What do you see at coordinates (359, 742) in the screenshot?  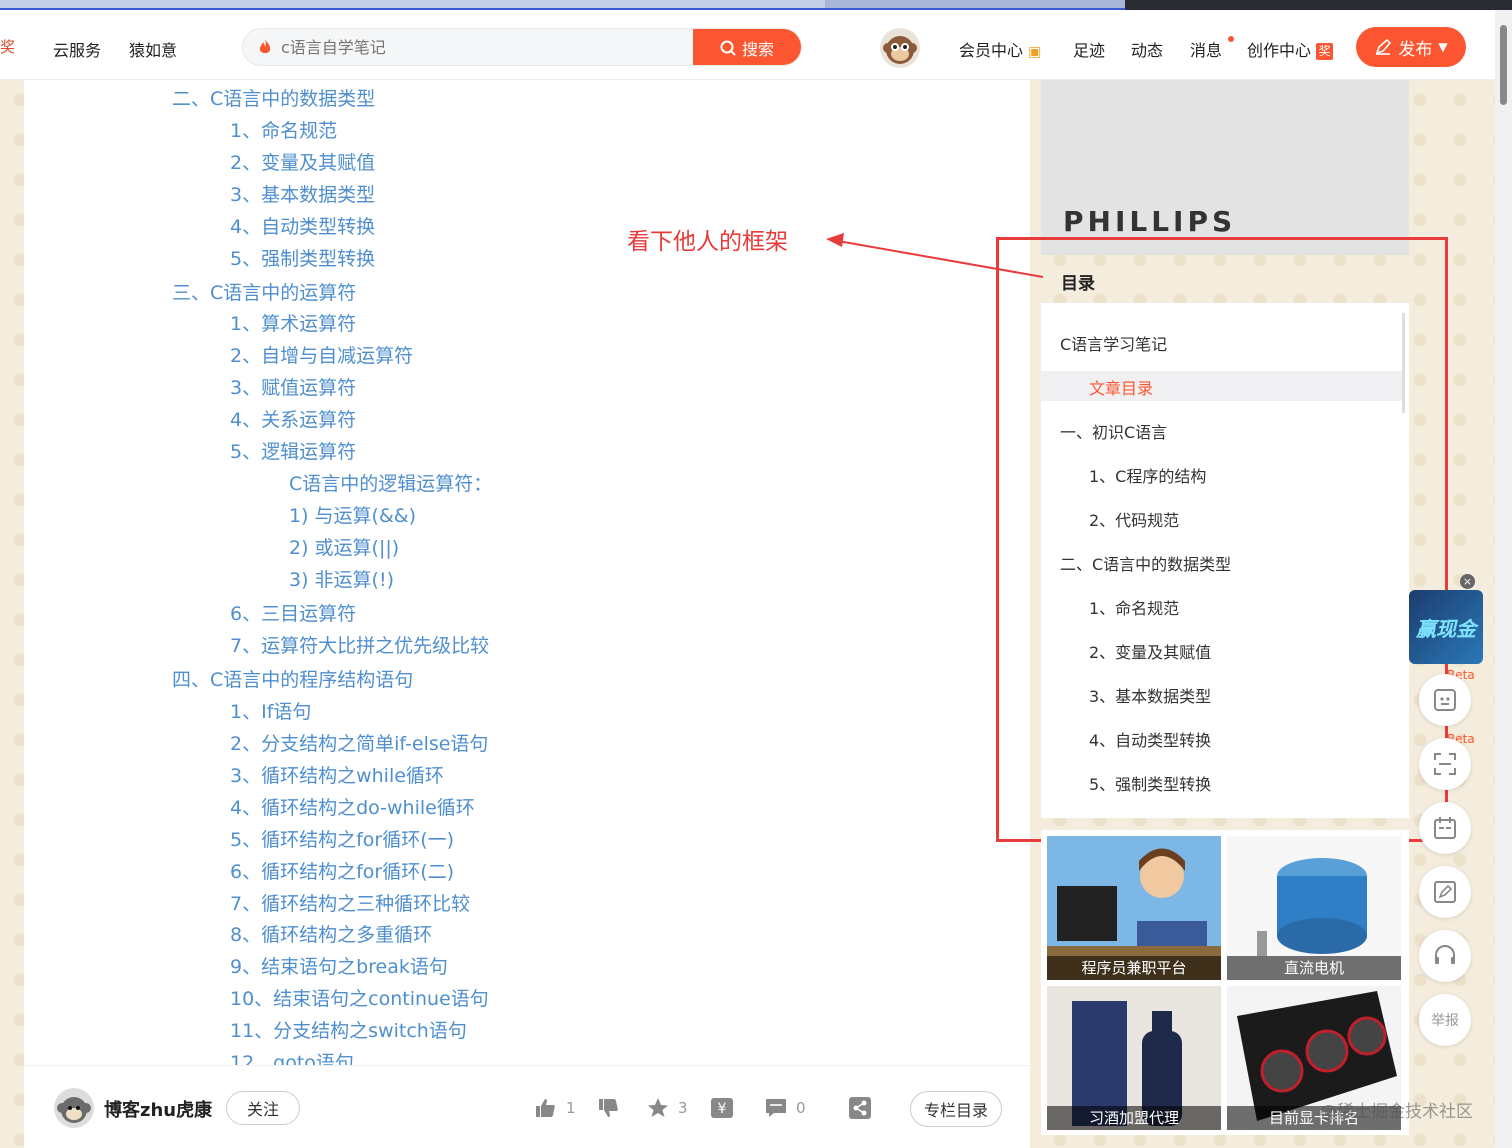 I see `article-toc-link: 2、分支结构之简单if-else语句` at bounding box center [359, 742].